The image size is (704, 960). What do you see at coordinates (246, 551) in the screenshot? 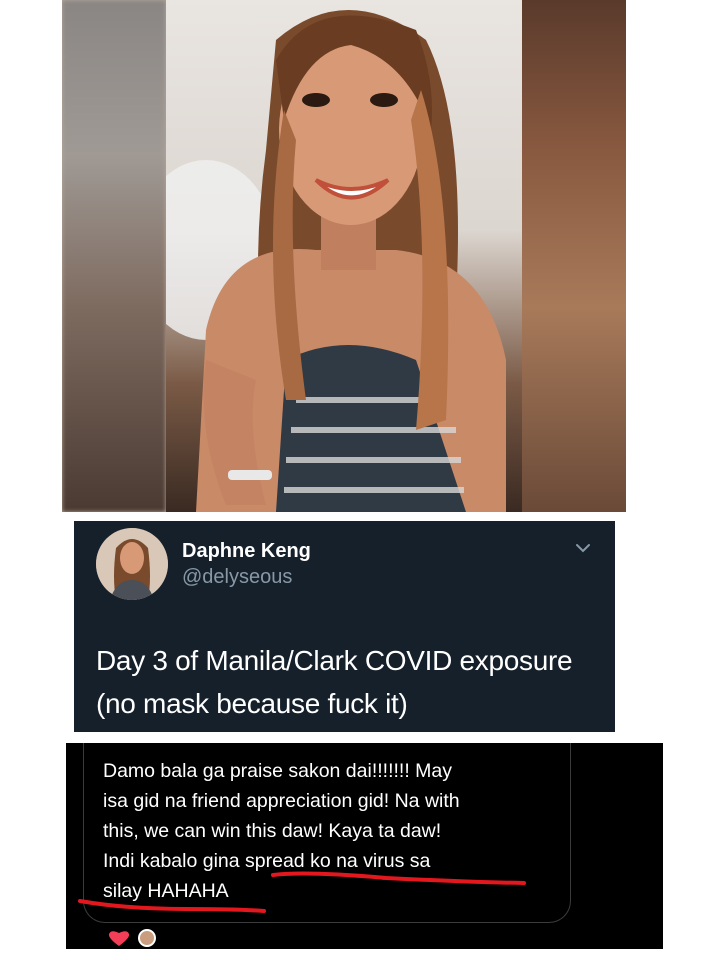
I see `display-name: Daphne Keng` at bounding box center [246, 551].